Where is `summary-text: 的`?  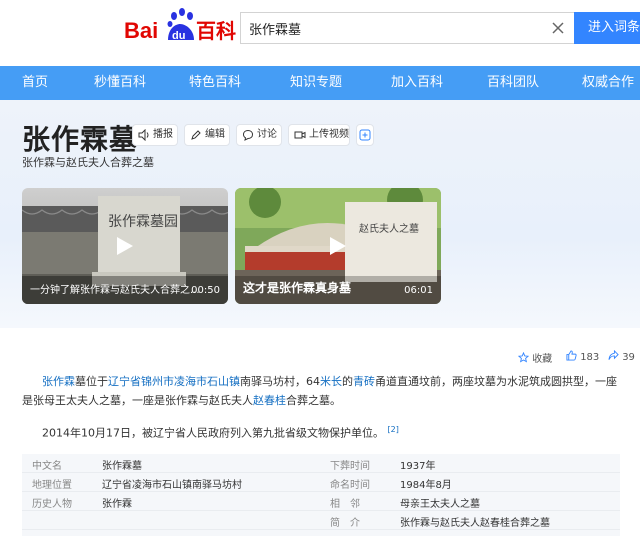 summary-text: 的 is located at coordinates (347, 381).